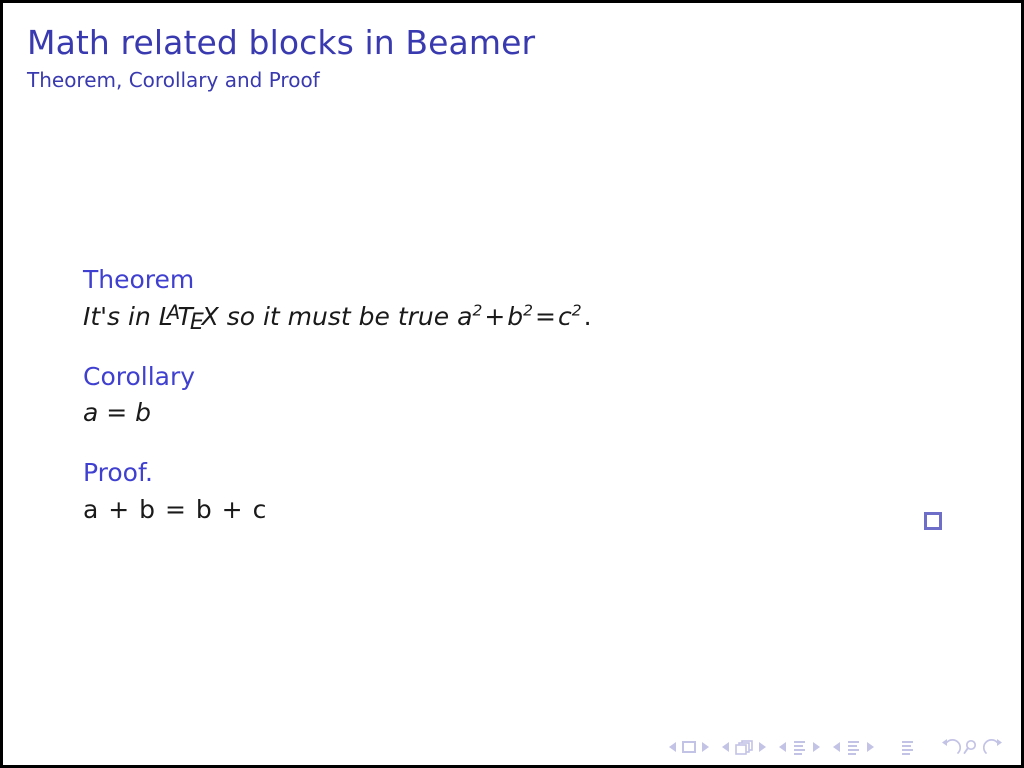 The width and height of the screenshot is (1024, 768). Describe the element at coordinates (726, 747) in the screenshot. I see `prev-frame-triangle-icon` at that location.